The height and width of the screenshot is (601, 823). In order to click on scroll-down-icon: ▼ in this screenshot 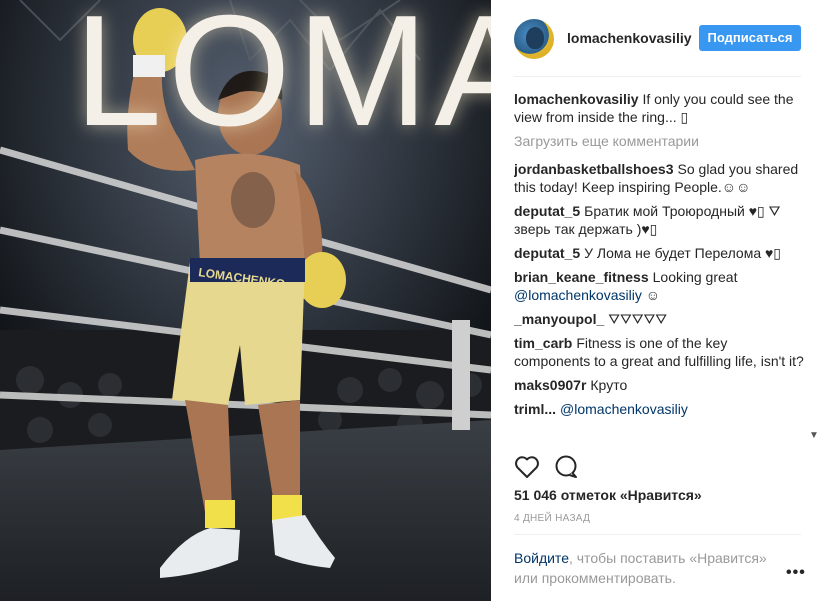, I will do `click(814, 435)`.